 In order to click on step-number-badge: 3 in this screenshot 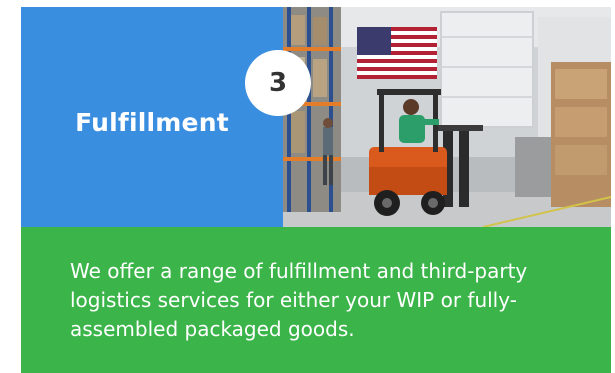, I will do `click(278, 83)`.